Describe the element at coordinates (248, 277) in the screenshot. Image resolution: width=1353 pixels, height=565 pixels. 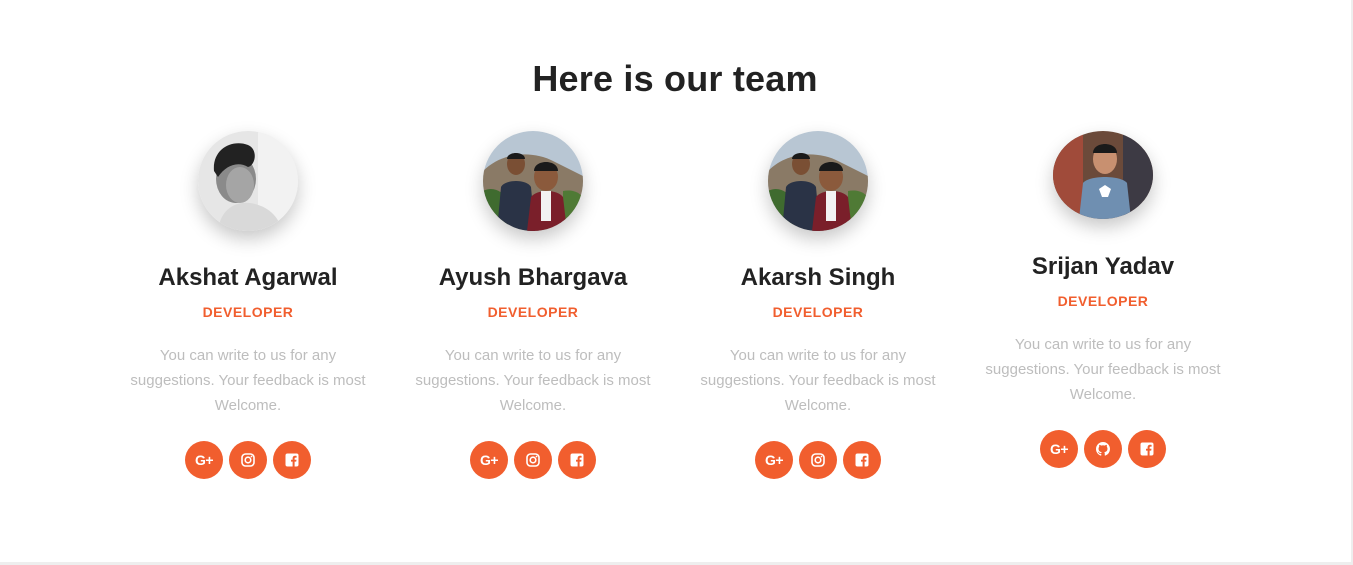
I see `member-name: Akshat Agarwal` at that location.